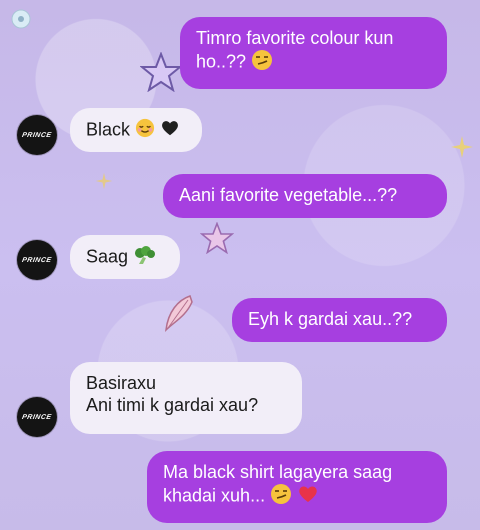 The width and height of the screenshot is (480, 530). What do you see at coordinates (107, 256) in the screenshot?
I see `message-text: Saag` at bounding box center [107, 256].